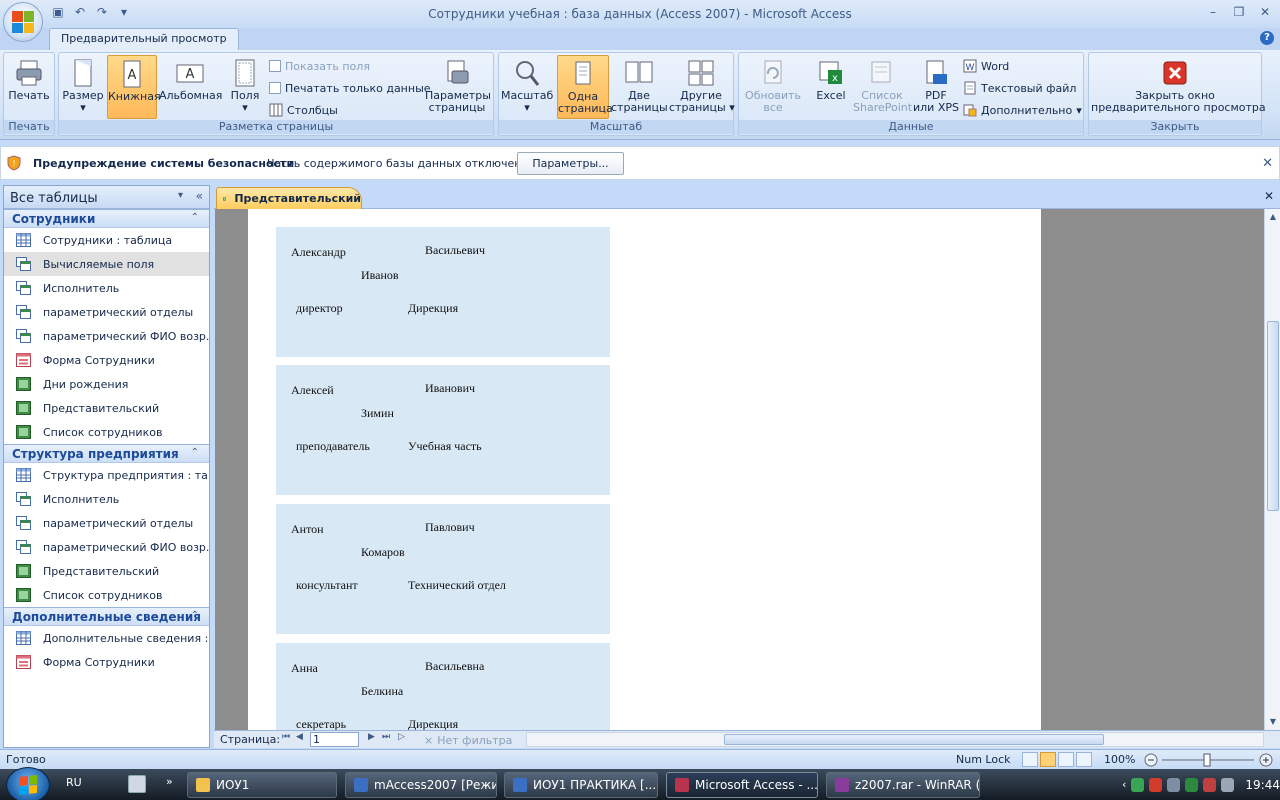  What do you see at coordinates (103, 595) in the screenshot?
I see `nav-item-label: Список сотрудников` at bounding box center [103, 595].